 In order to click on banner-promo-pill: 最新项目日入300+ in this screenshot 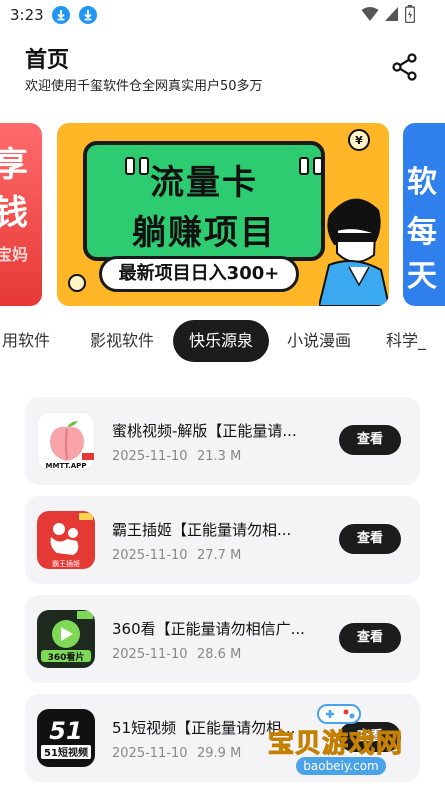, I will do `click(199, 274)`.